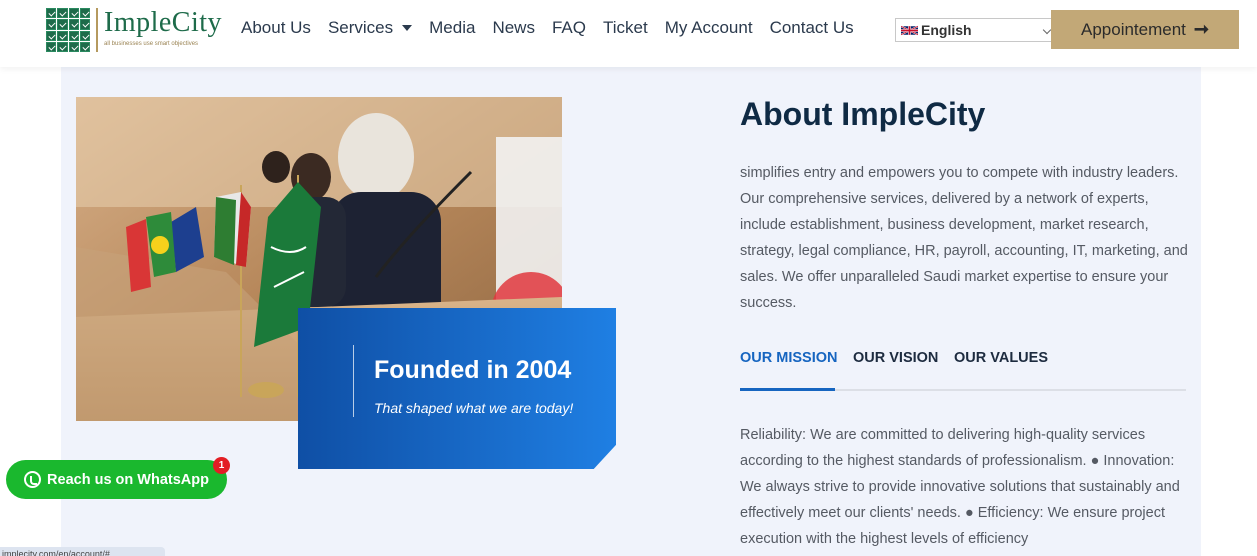  Describe the element at coordinates (473, 370) in the screenshot. I see `founded-title: Founded in 2004` at that location.